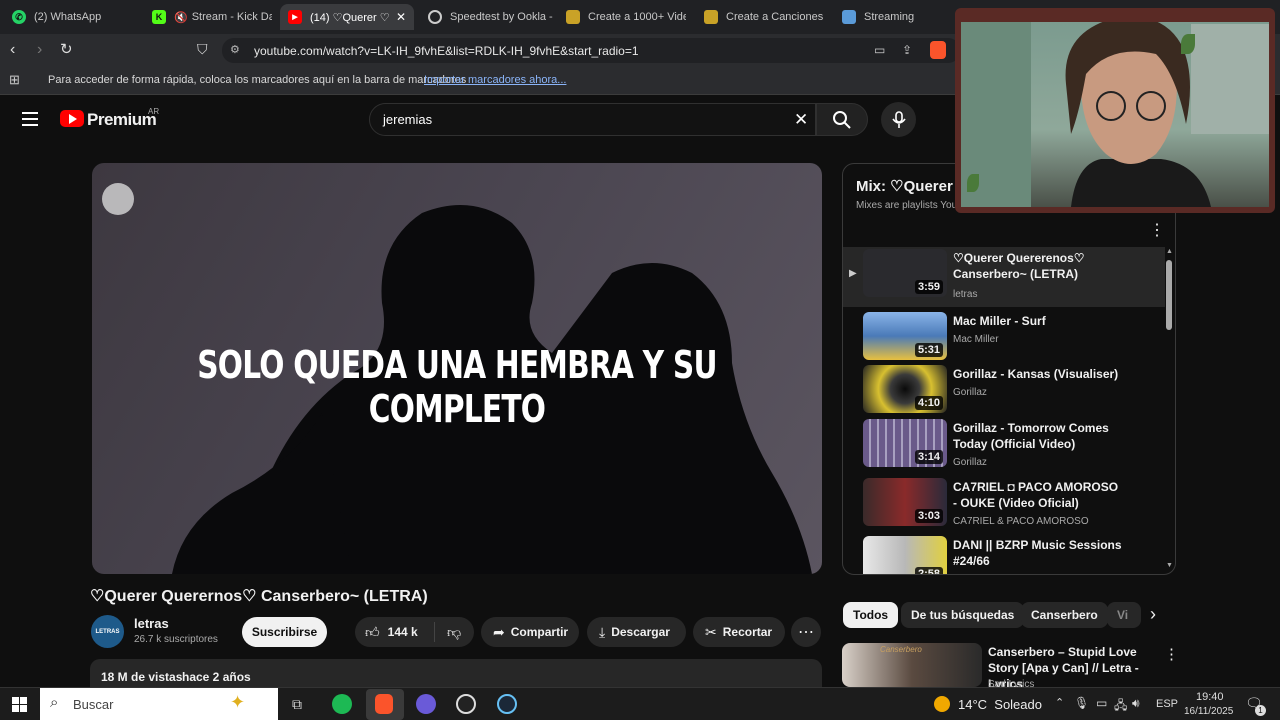 This screenshot has width=1280, height=720. What do you see at coordinates (912, 665) in the screenshot?
I see `related-video-thumbnail: Canserbero` at bounding box center [912, 665].